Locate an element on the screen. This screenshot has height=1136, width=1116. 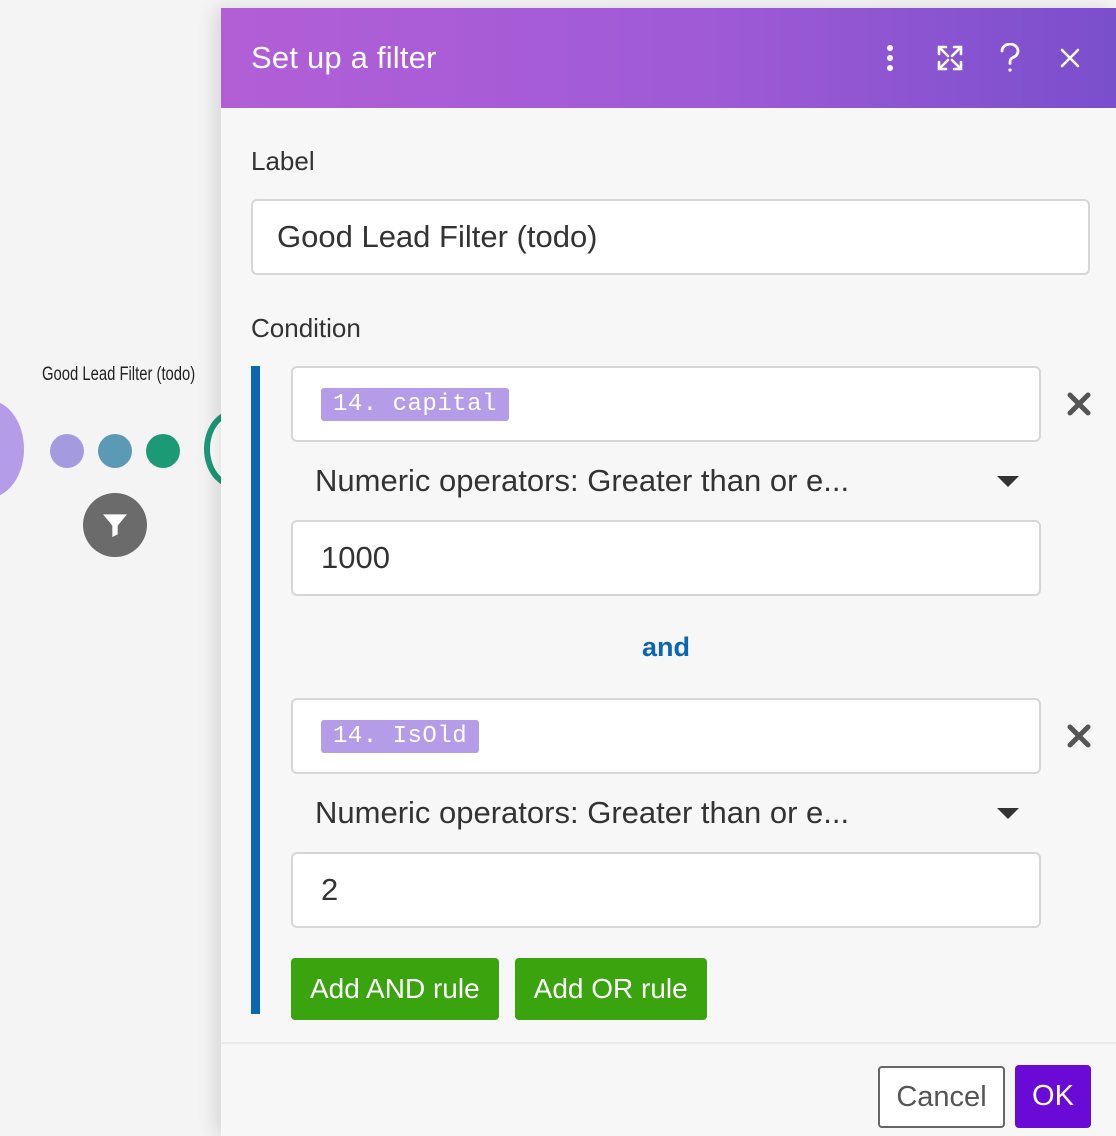
variable-pill: 14. IsOld is located at coordinates (400, 736).